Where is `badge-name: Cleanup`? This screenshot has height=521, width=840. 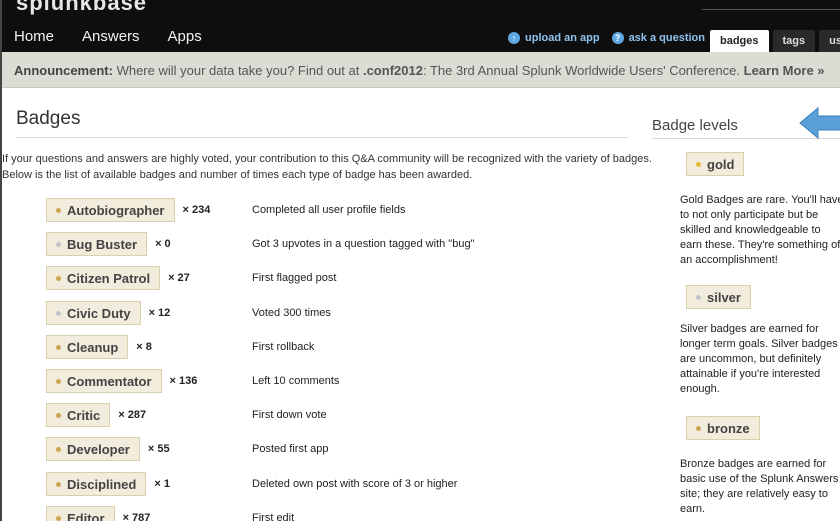
badge-name: Cleanup is located at coordinates (93, 347).